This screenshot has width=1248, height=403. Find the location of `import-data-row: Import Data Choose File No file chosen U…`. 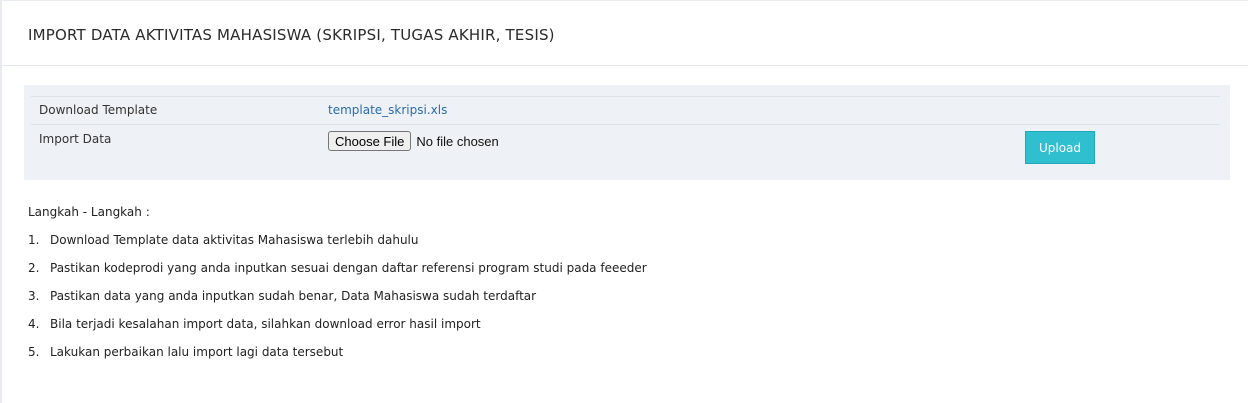

import-data-row: Import Data Choose File No file chosen U… is located at coordinates (625, 146).